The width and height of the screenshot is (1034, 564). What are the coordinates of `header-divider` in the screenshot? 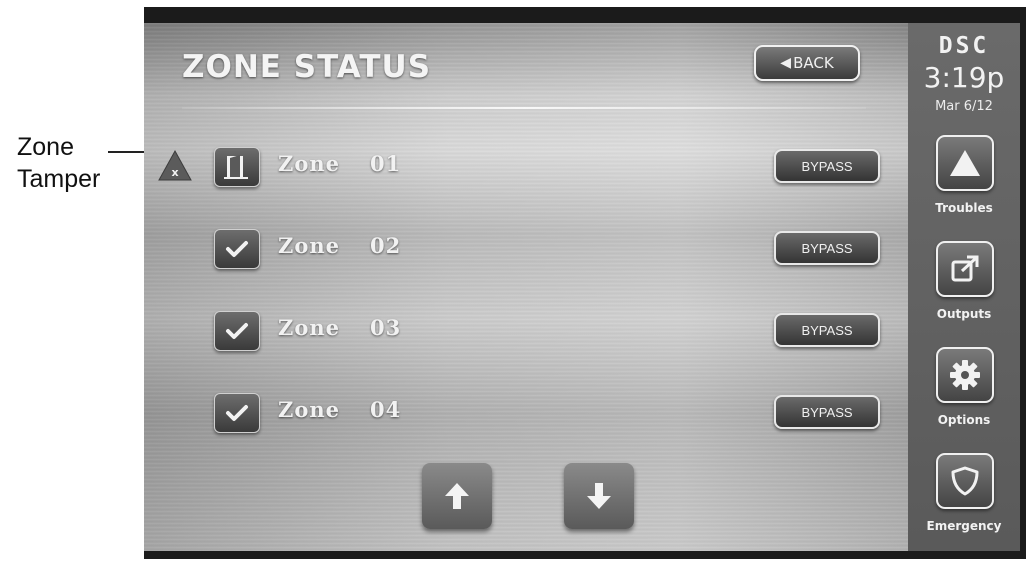 It's located at (524, 108).